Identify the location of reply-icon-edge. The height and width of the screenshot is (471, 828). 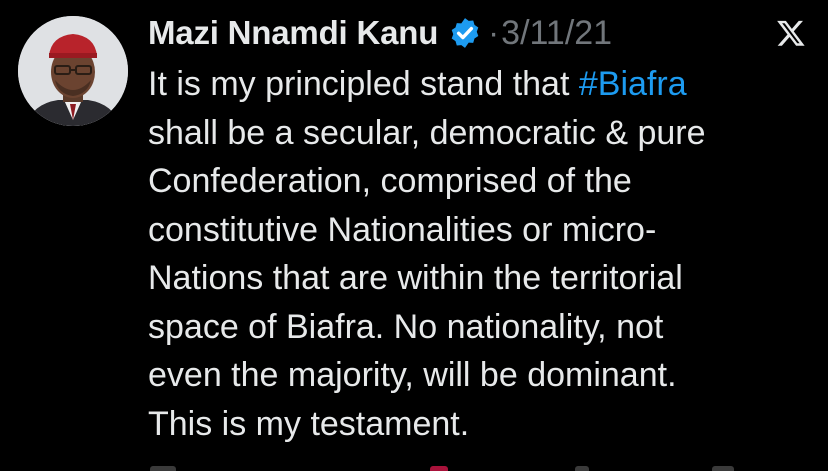
(163, 468).